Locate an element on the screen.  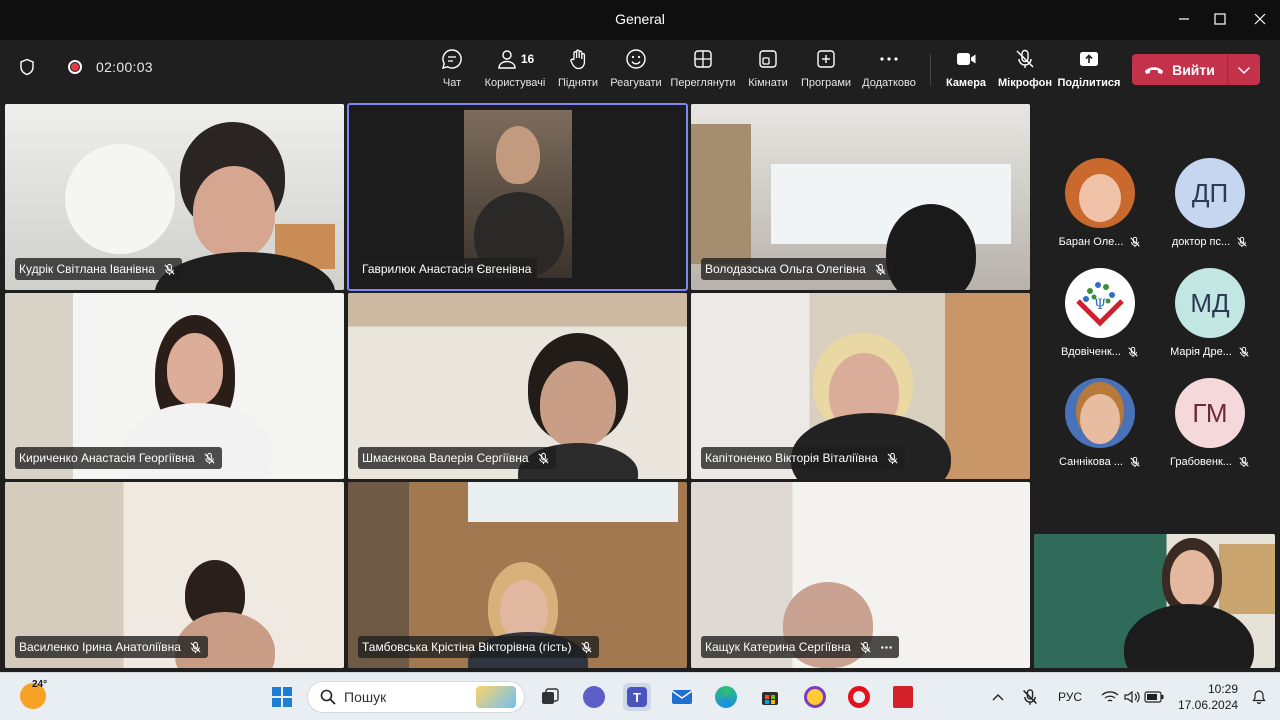
participant-name: Василенко Ірина Анатоліївна is located at coordinates (100, 647).